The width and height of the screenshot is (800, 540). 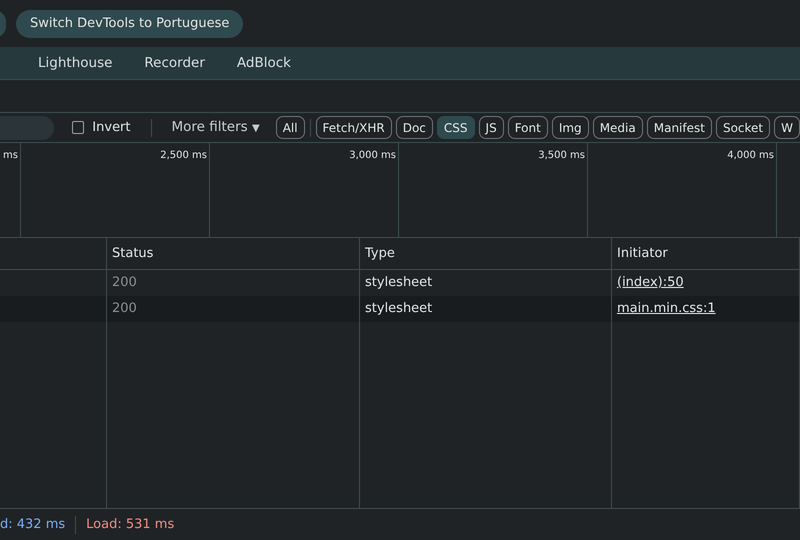 I want to click on panel-tab: Recorder, so click(x=177, y=63).